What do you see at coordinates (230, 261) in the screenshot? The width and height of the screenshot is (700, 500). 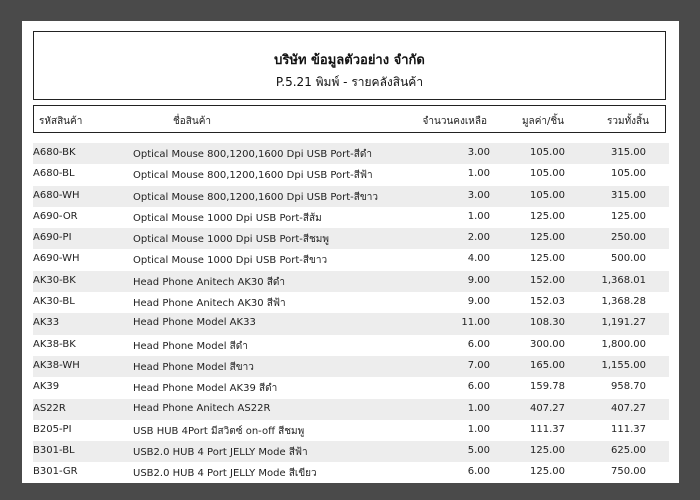 I see `cell-name: Optical Mouse 1000 Dpi USB Port-สีขาว` at bounding box center [230, 261].